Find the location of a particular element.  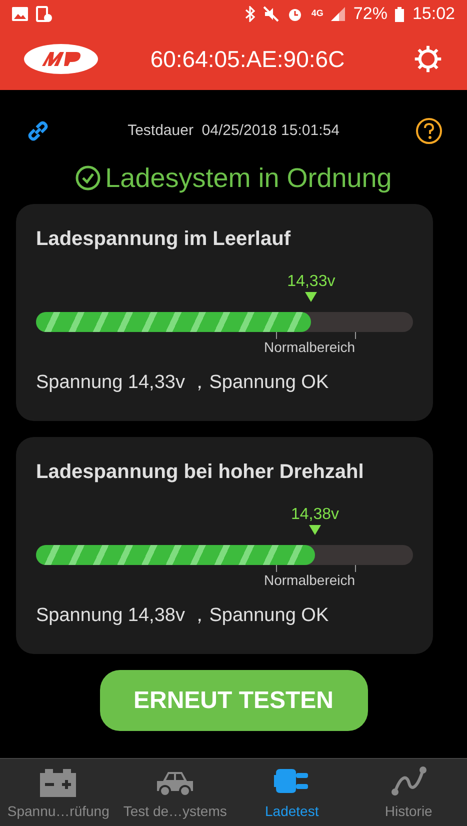

app-title: 60:64:05:AE:90:6C is located at coordinates (247, 59).